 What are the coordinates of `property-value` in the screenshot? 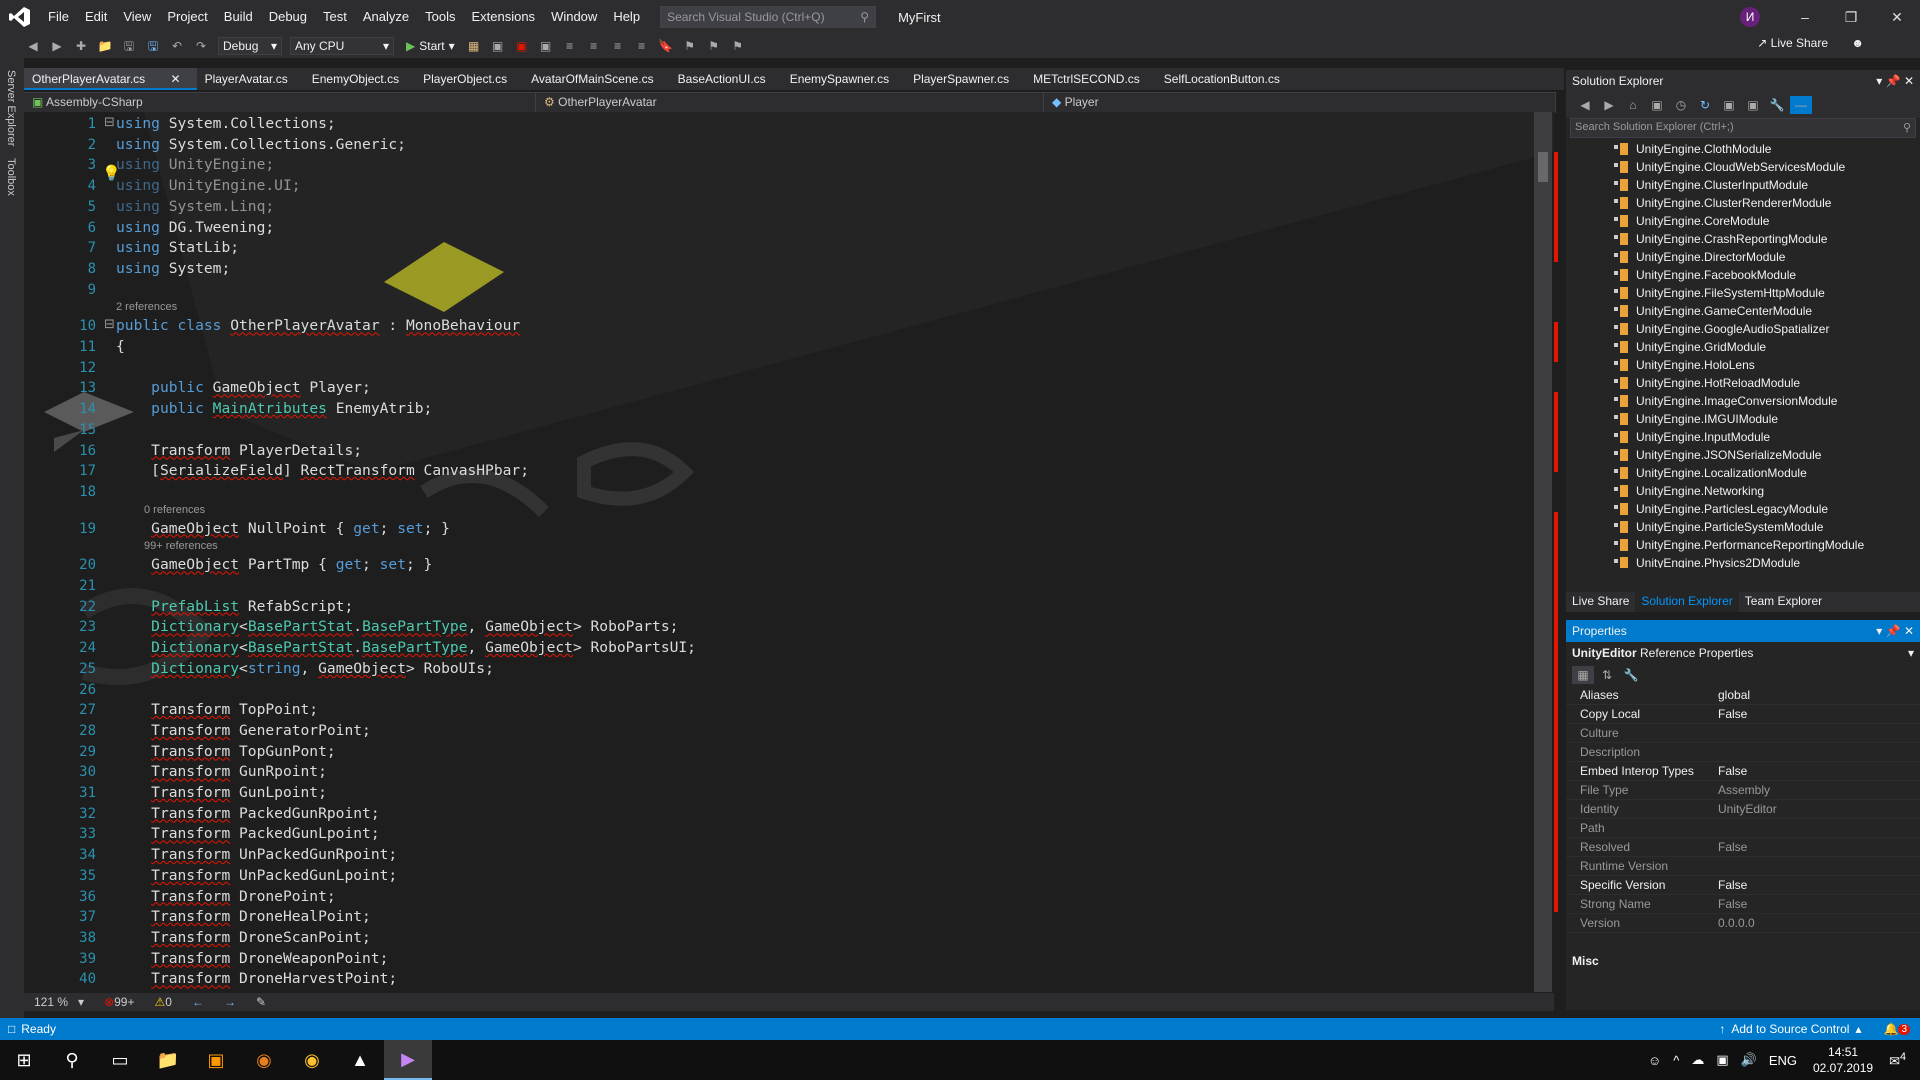 It's located at (1819, 752).